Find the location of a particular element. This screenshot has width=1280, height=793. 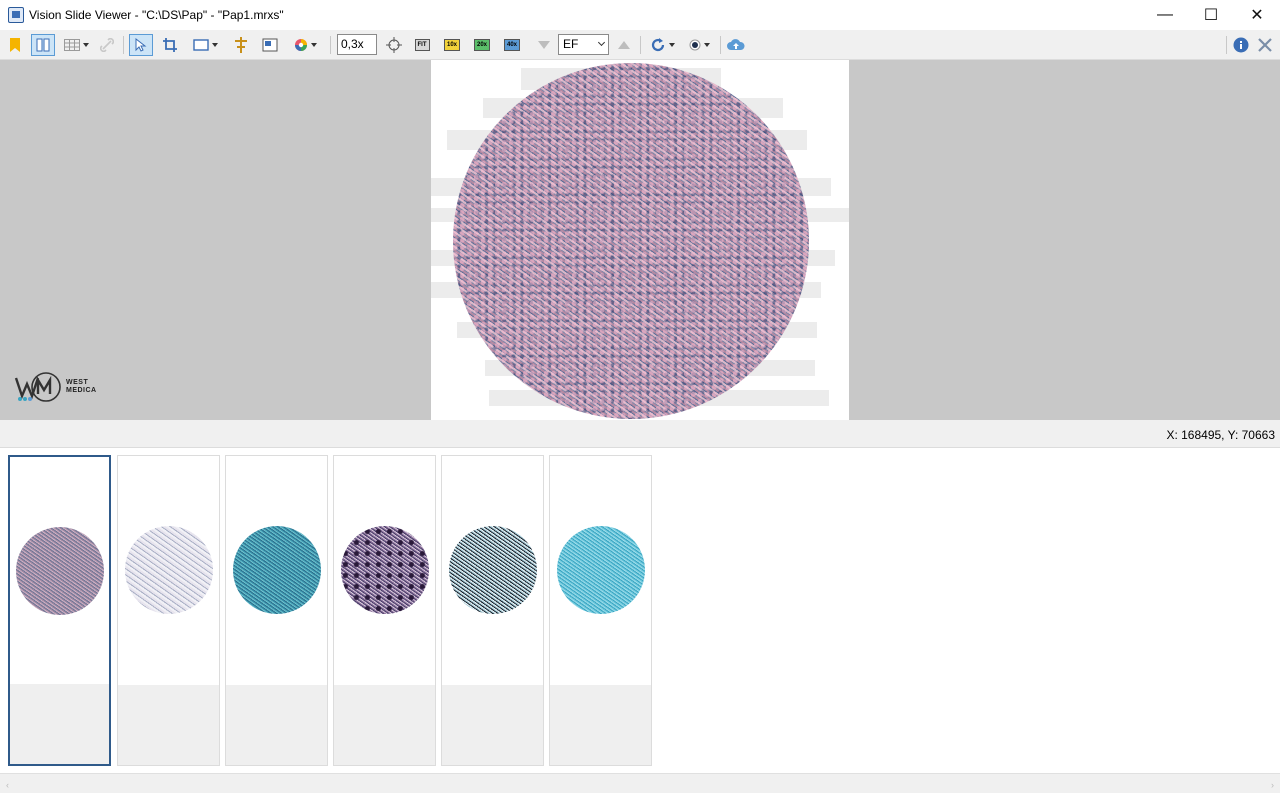

crop-icon is located at coordinates (170, 45).